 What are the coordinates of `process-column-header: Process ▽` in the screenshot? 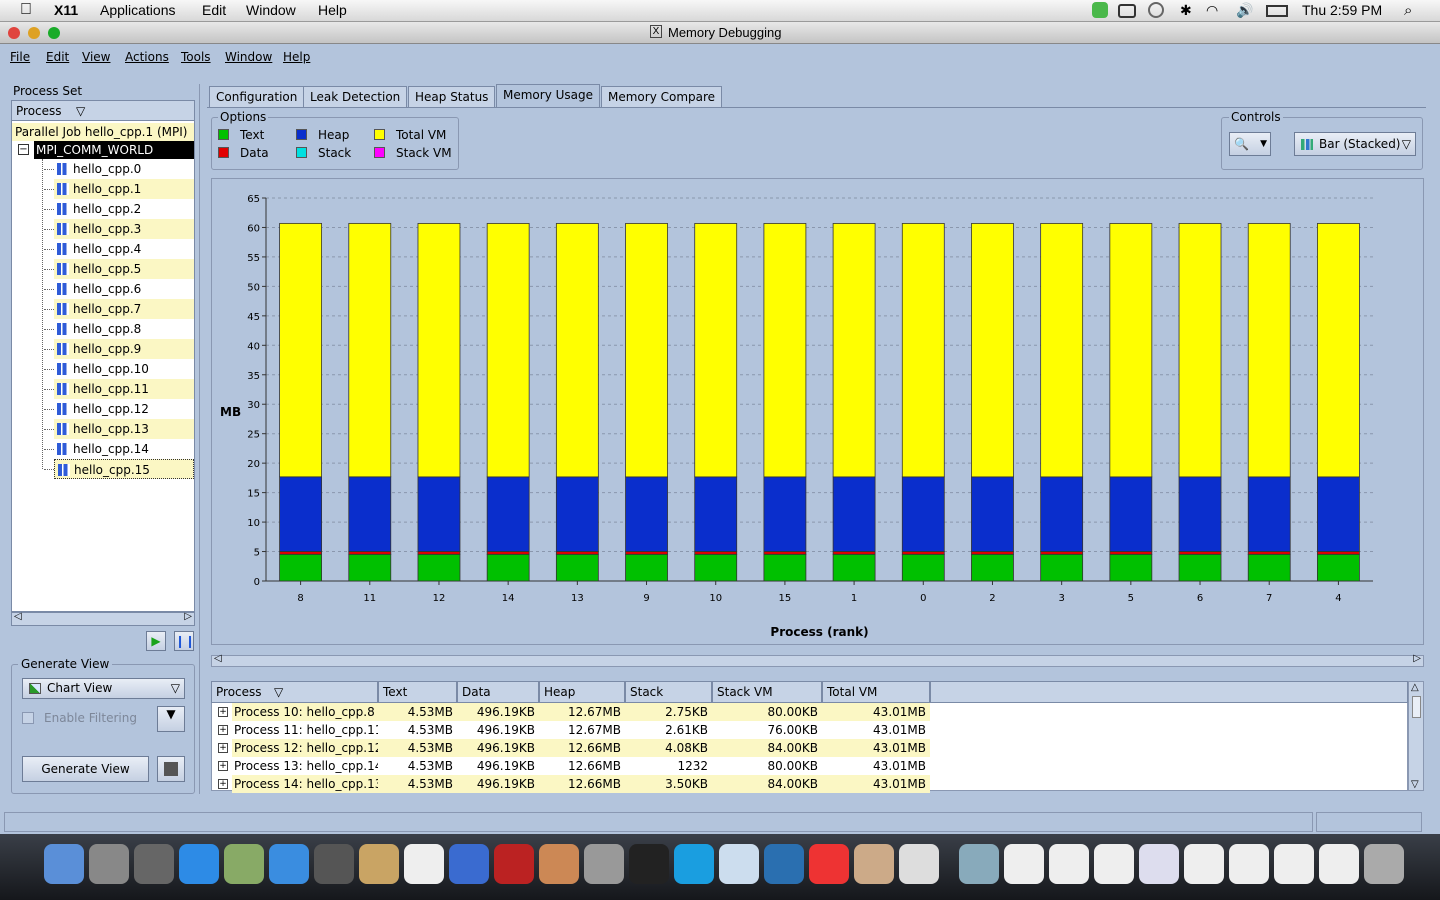 It's located at (103, 111).